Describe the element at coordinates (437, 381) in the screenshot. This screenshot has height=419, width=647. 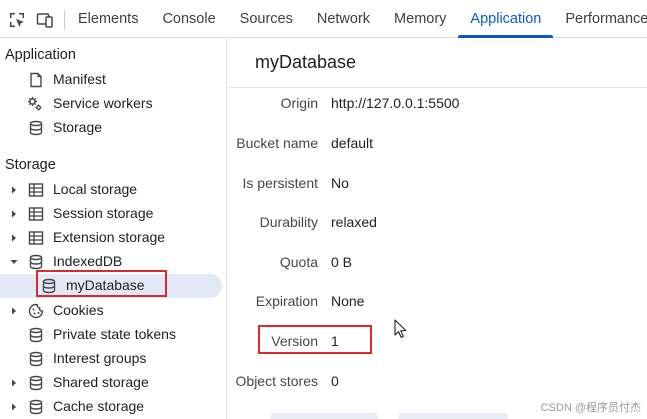
I see `detail-row-object-stores: Object stores 0` at that location.